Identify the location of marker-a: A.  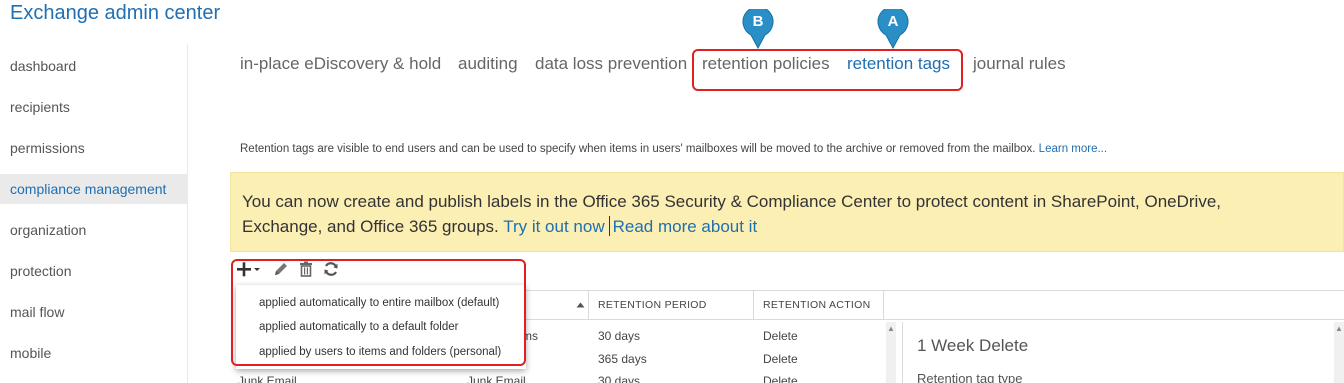
(893, 28).